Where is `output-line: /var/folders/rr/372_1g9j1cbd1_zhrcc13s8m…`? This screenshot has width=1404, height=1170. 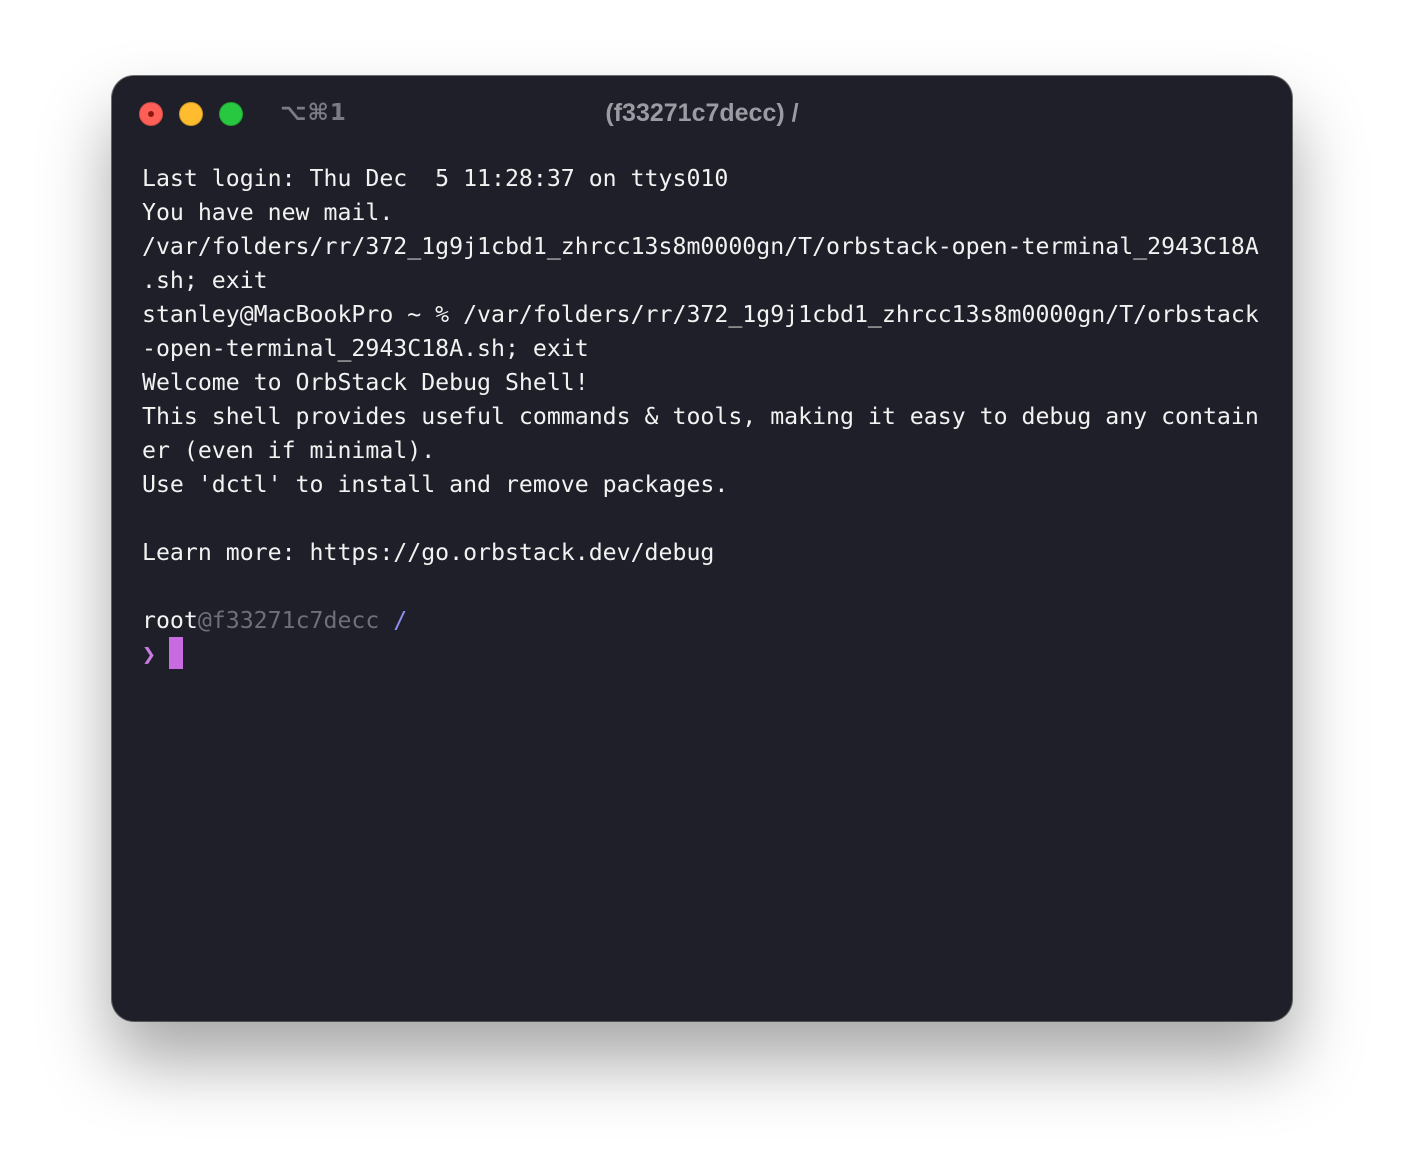
output-line: /var/folders/rr/372_1g9j1cbd1_zhrcc13s8m… is located at coordinates (700, 246).